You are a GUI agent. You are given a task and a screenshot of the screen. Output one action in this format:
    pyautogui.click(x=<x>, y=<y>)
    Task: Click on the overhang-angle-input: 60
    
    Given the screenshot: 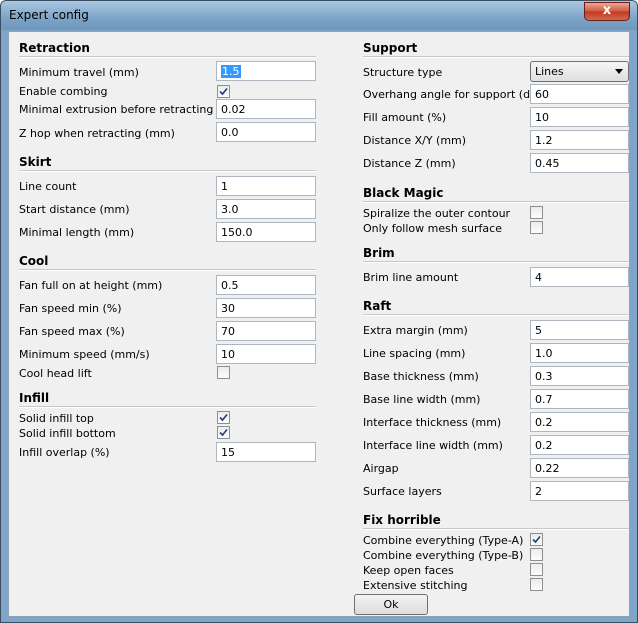 What is the action you would take?
    pyautogui.click(x=579, y=94)
    